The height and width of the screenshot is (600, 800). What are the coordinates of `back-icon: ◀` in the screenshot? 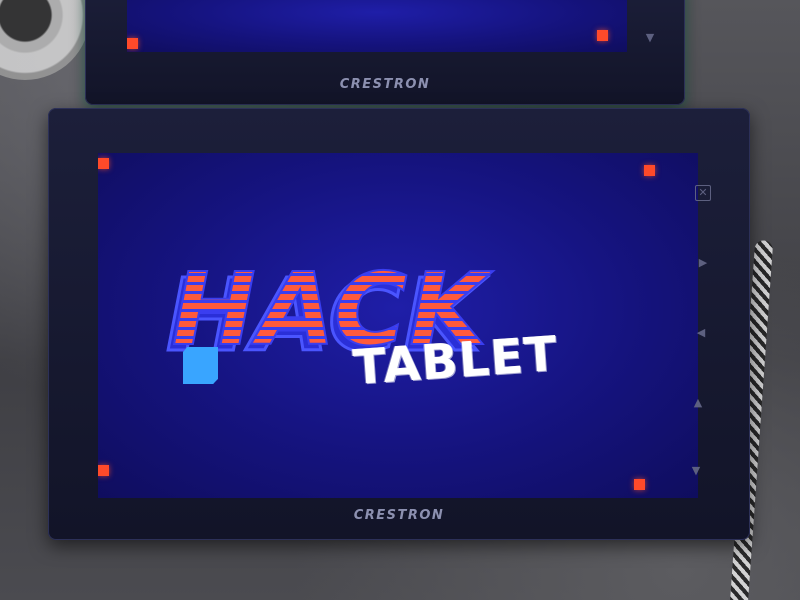 It's located at (701, 333).